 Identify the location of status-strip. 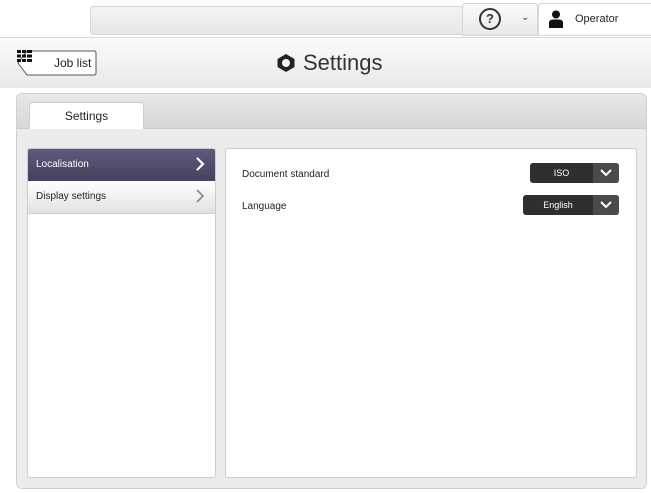
(277, 20).